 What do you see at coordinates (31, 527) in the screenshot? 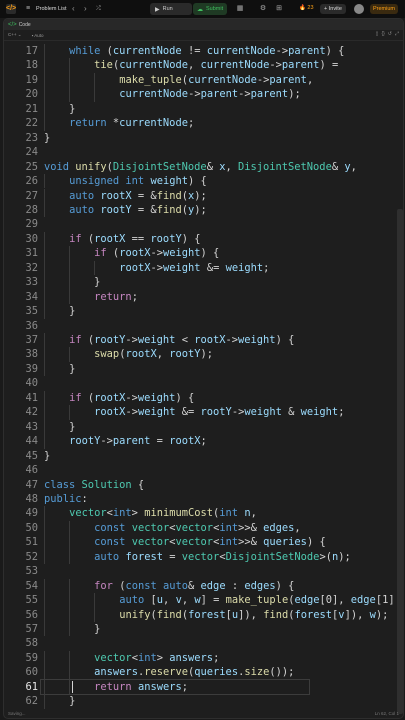
I see `line-number: 50` at bounding box center [31, 527].